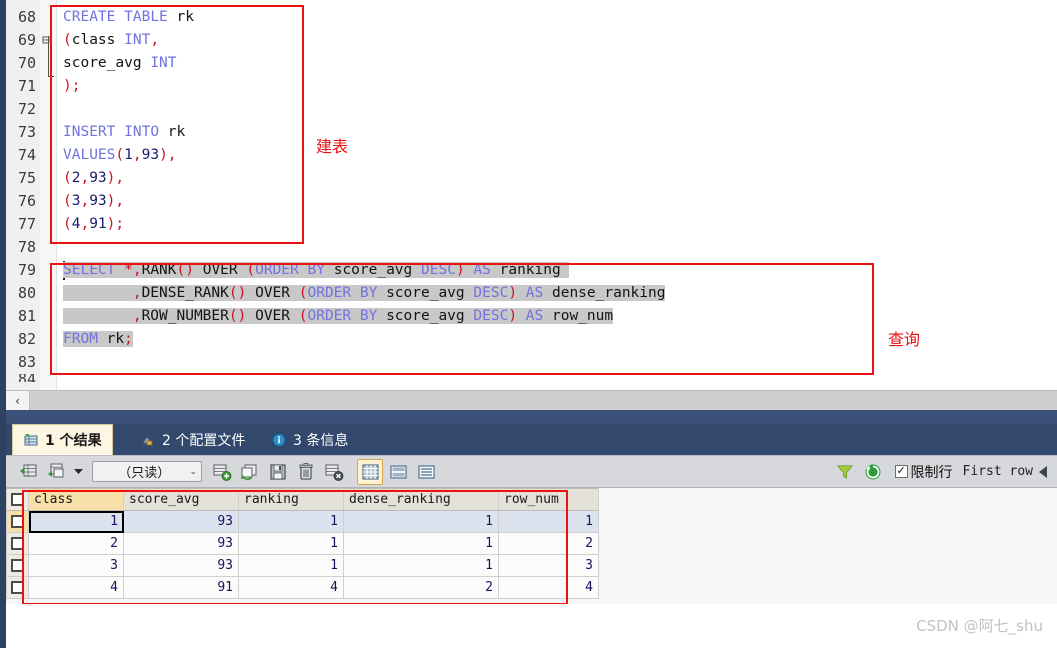 This screenshot has height=648, width=1057. What do you see at coordinates (73, 441) in the screenshot?
I see `tab-results-label: 1 个结果` at bounding box center [73, 441].